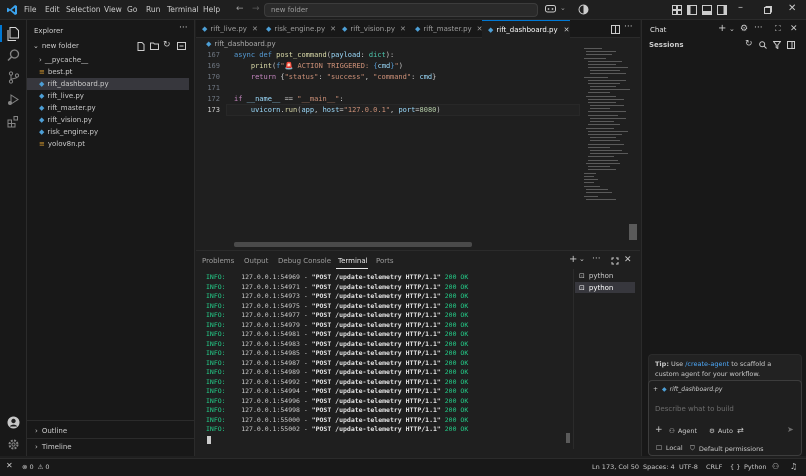  Describe the element at coordinates (633, 232) in the screenshot. I see `editor-vertical-scrollbar` at that location.